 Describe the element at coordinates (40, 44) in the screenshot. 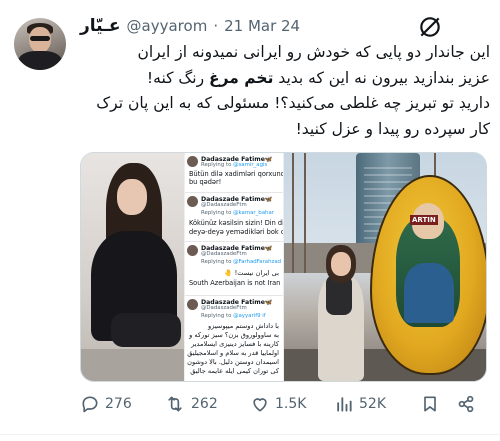

I see `avatar` at that location.